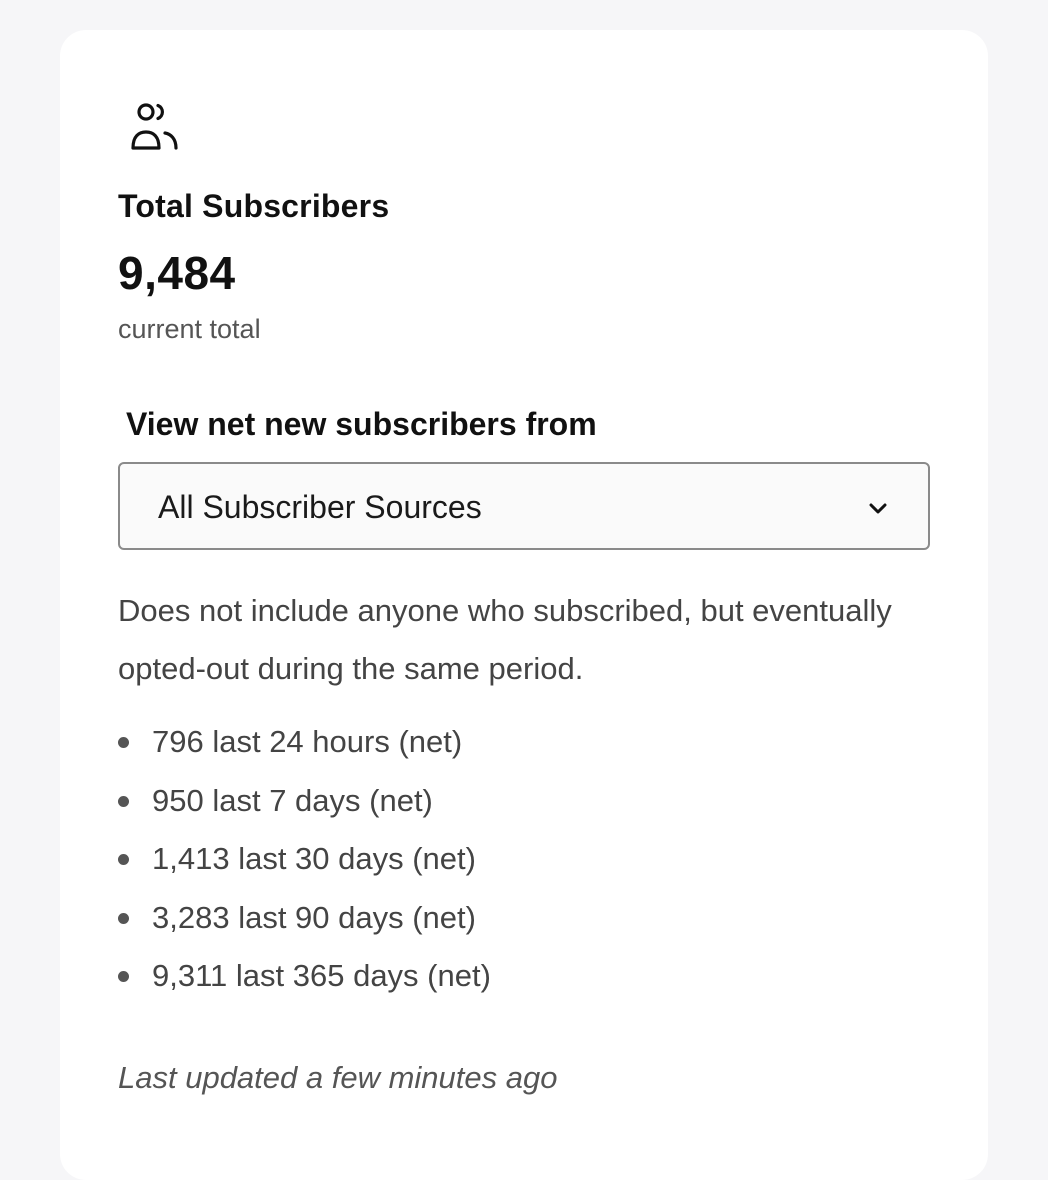 Image resolution: width=1048 pixels, height=1180 pixels. I want to click on stat-30d: 1,413 last 30 days (net), so click(314, 858).